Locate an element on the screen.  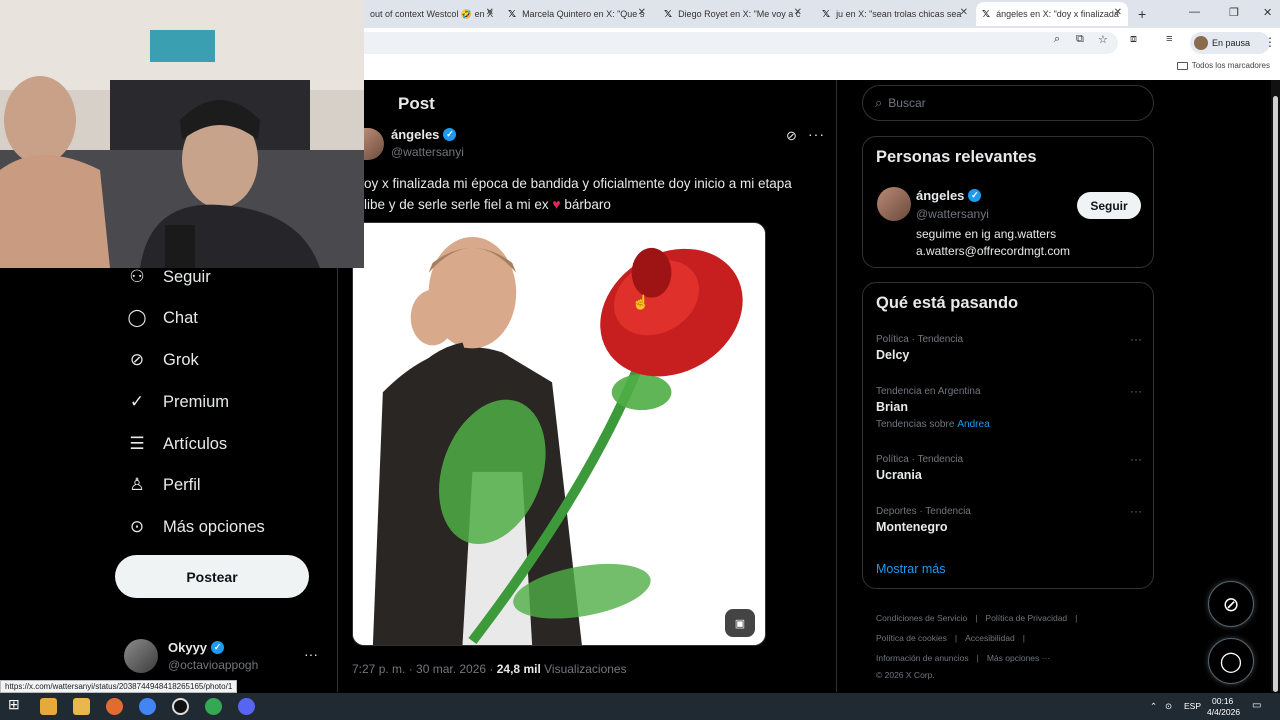
trend-name: Ucrania is located at coordinates (899, 475).